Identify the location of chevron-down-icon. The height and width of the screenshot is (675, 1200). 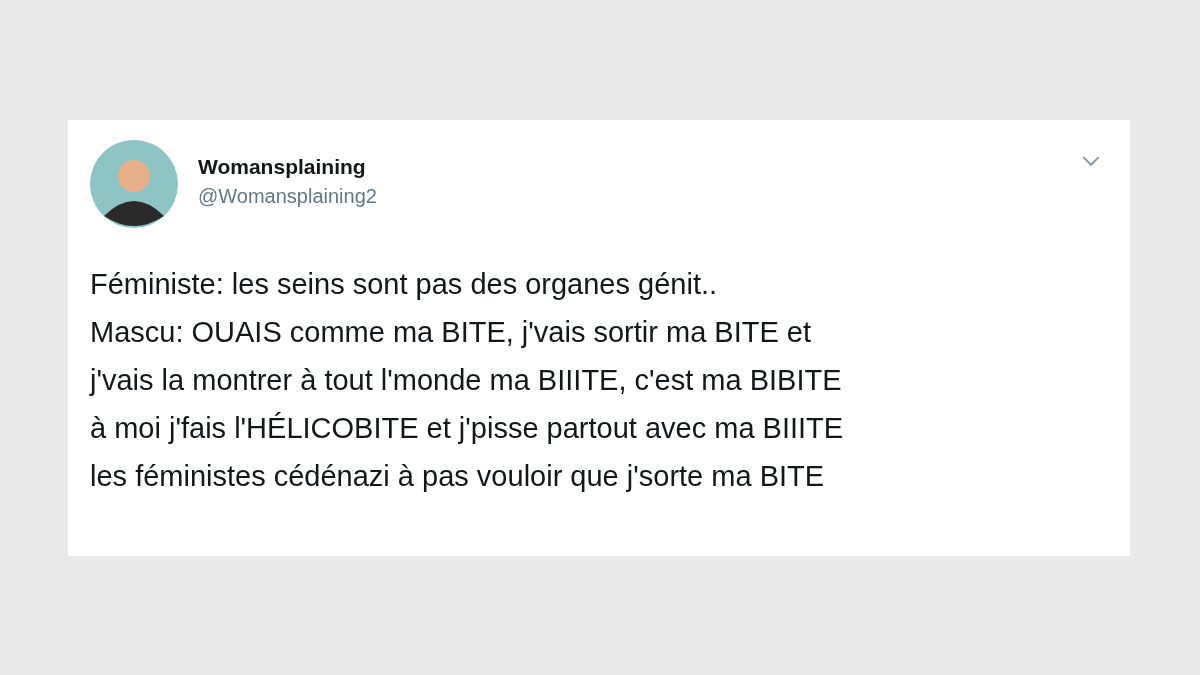
(1091, 161).